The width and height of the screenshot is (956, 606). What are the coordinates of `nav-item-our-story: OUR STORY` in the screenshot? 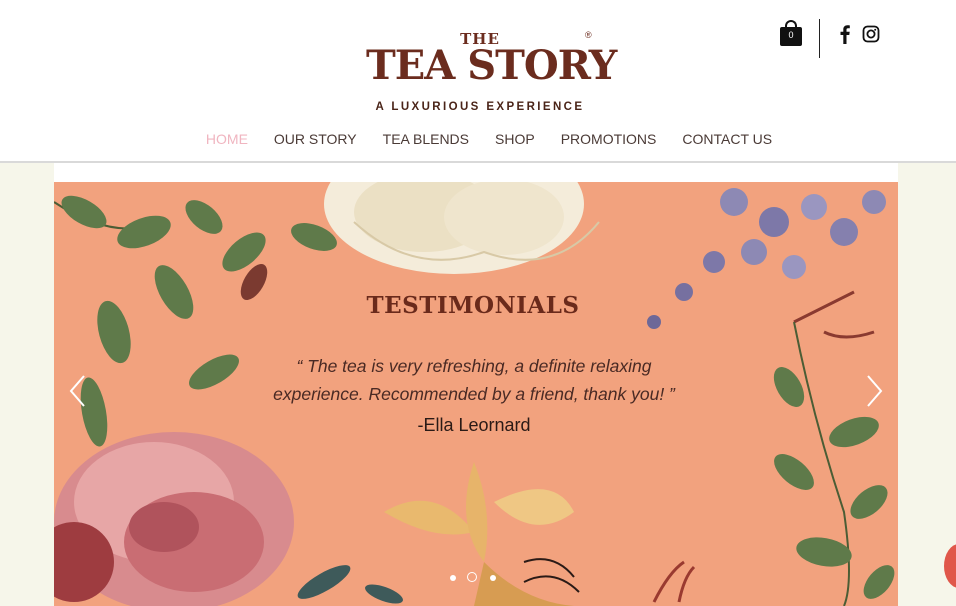 It's located at (315, 142).